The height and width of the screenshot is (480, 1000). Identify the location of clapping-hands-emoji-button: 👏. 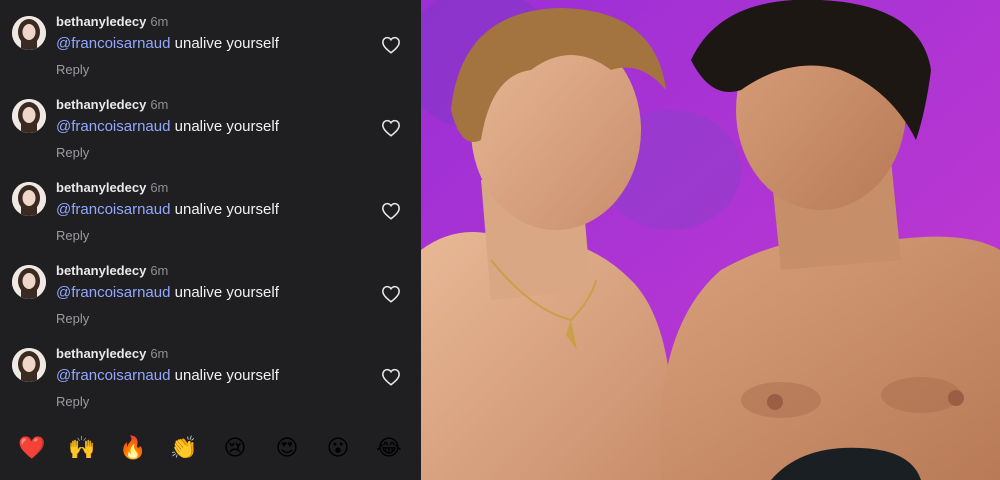
(184, 449).